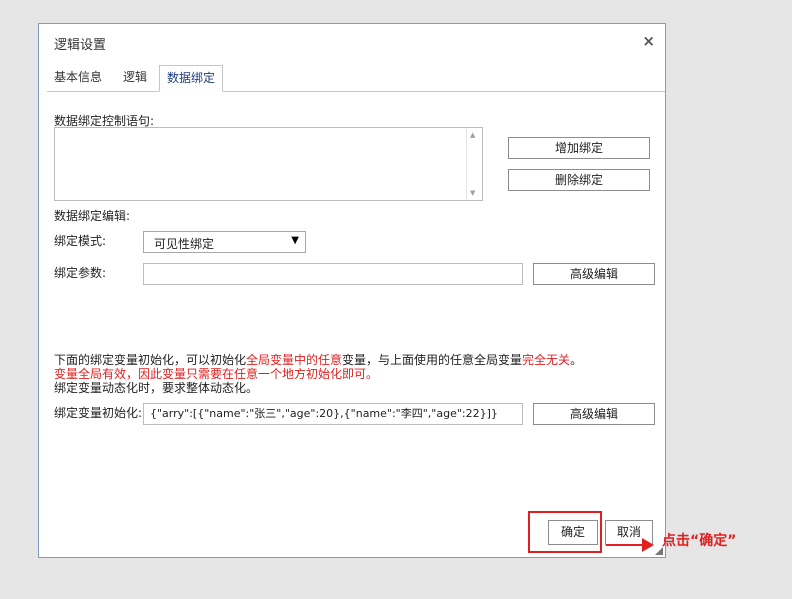  What do you see at coordinates (98, 413) in the screenshot?
I see `var-init-label: 绑定变量初始化:` at bounding box center [98, 413].